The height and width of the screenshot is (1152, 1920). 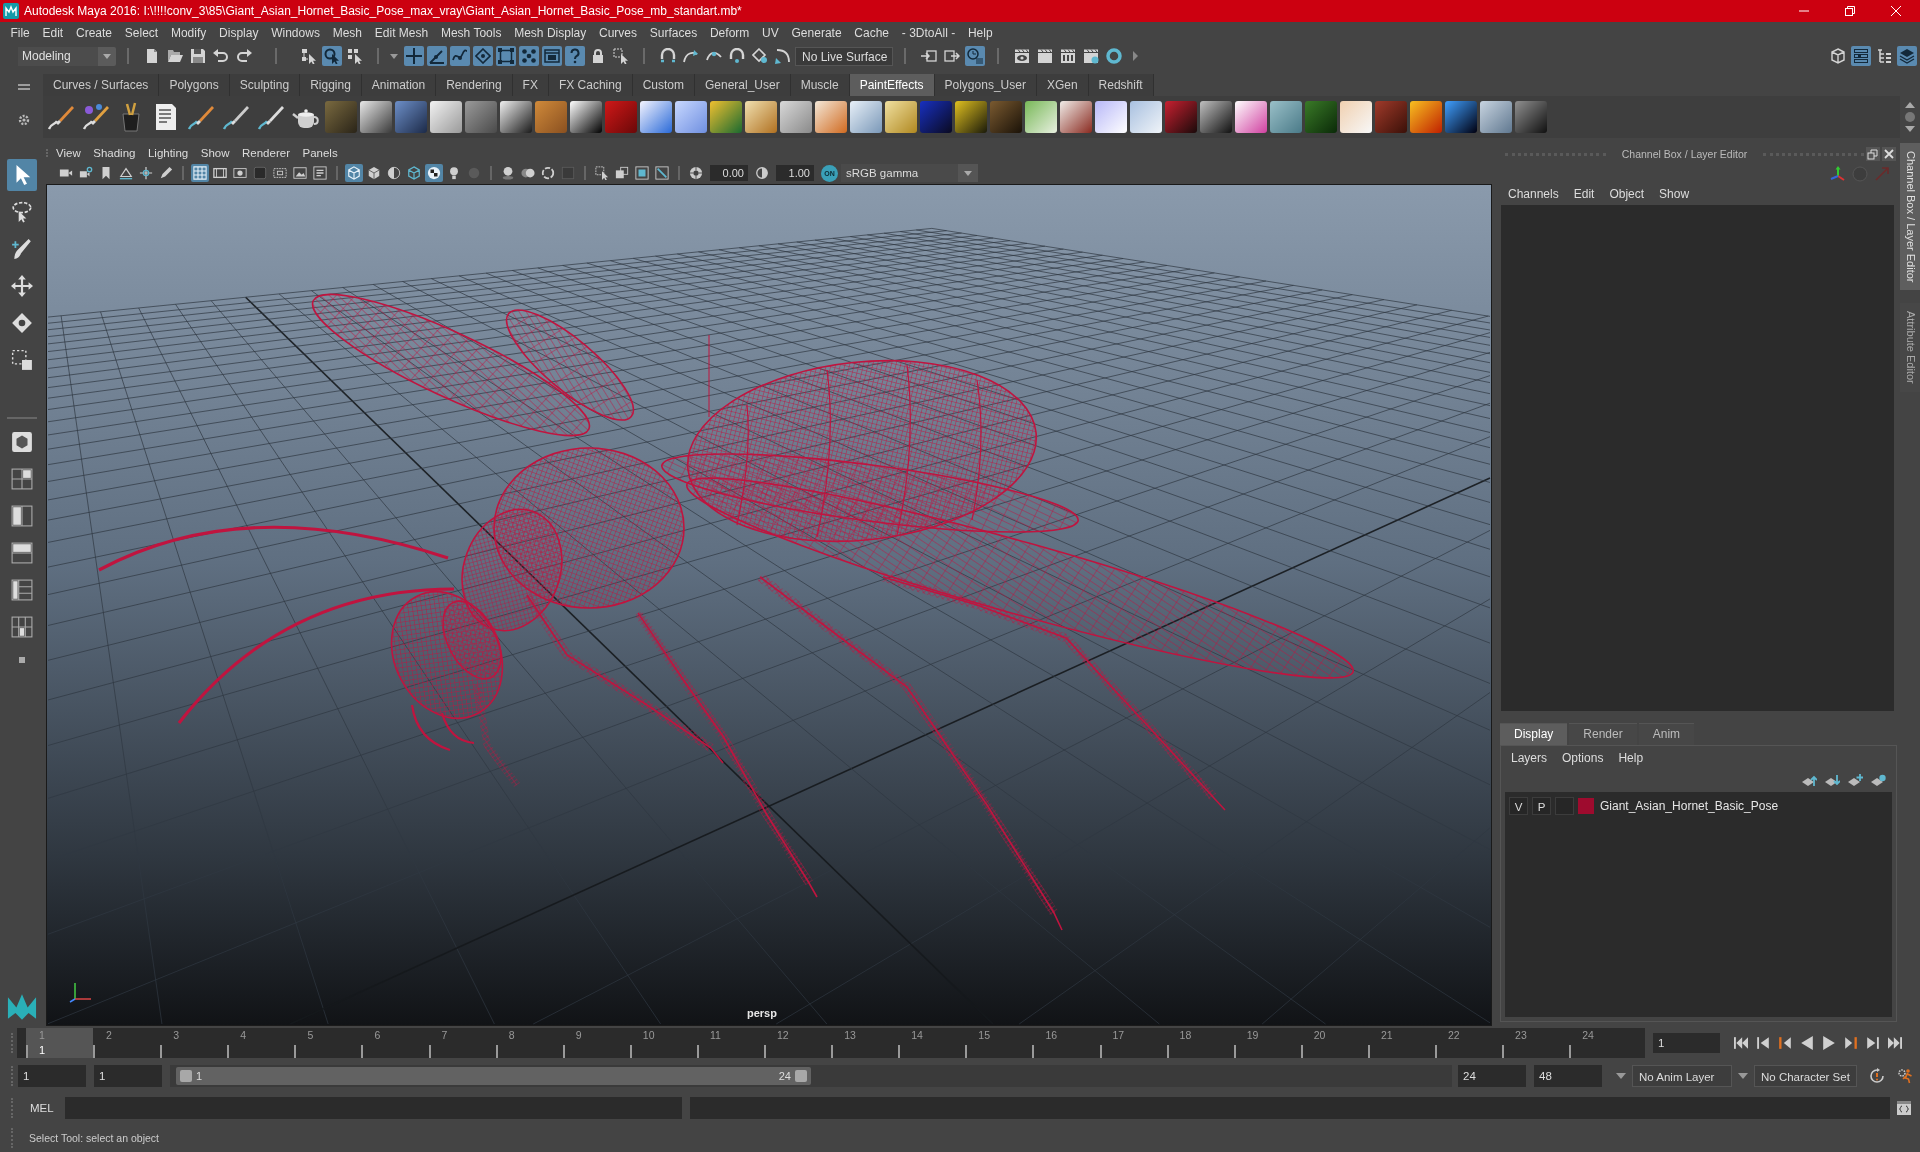 What do you see at coordinates (551, 56) in the screenshot?
I see `film-icon` at bounding box center [551, 56].